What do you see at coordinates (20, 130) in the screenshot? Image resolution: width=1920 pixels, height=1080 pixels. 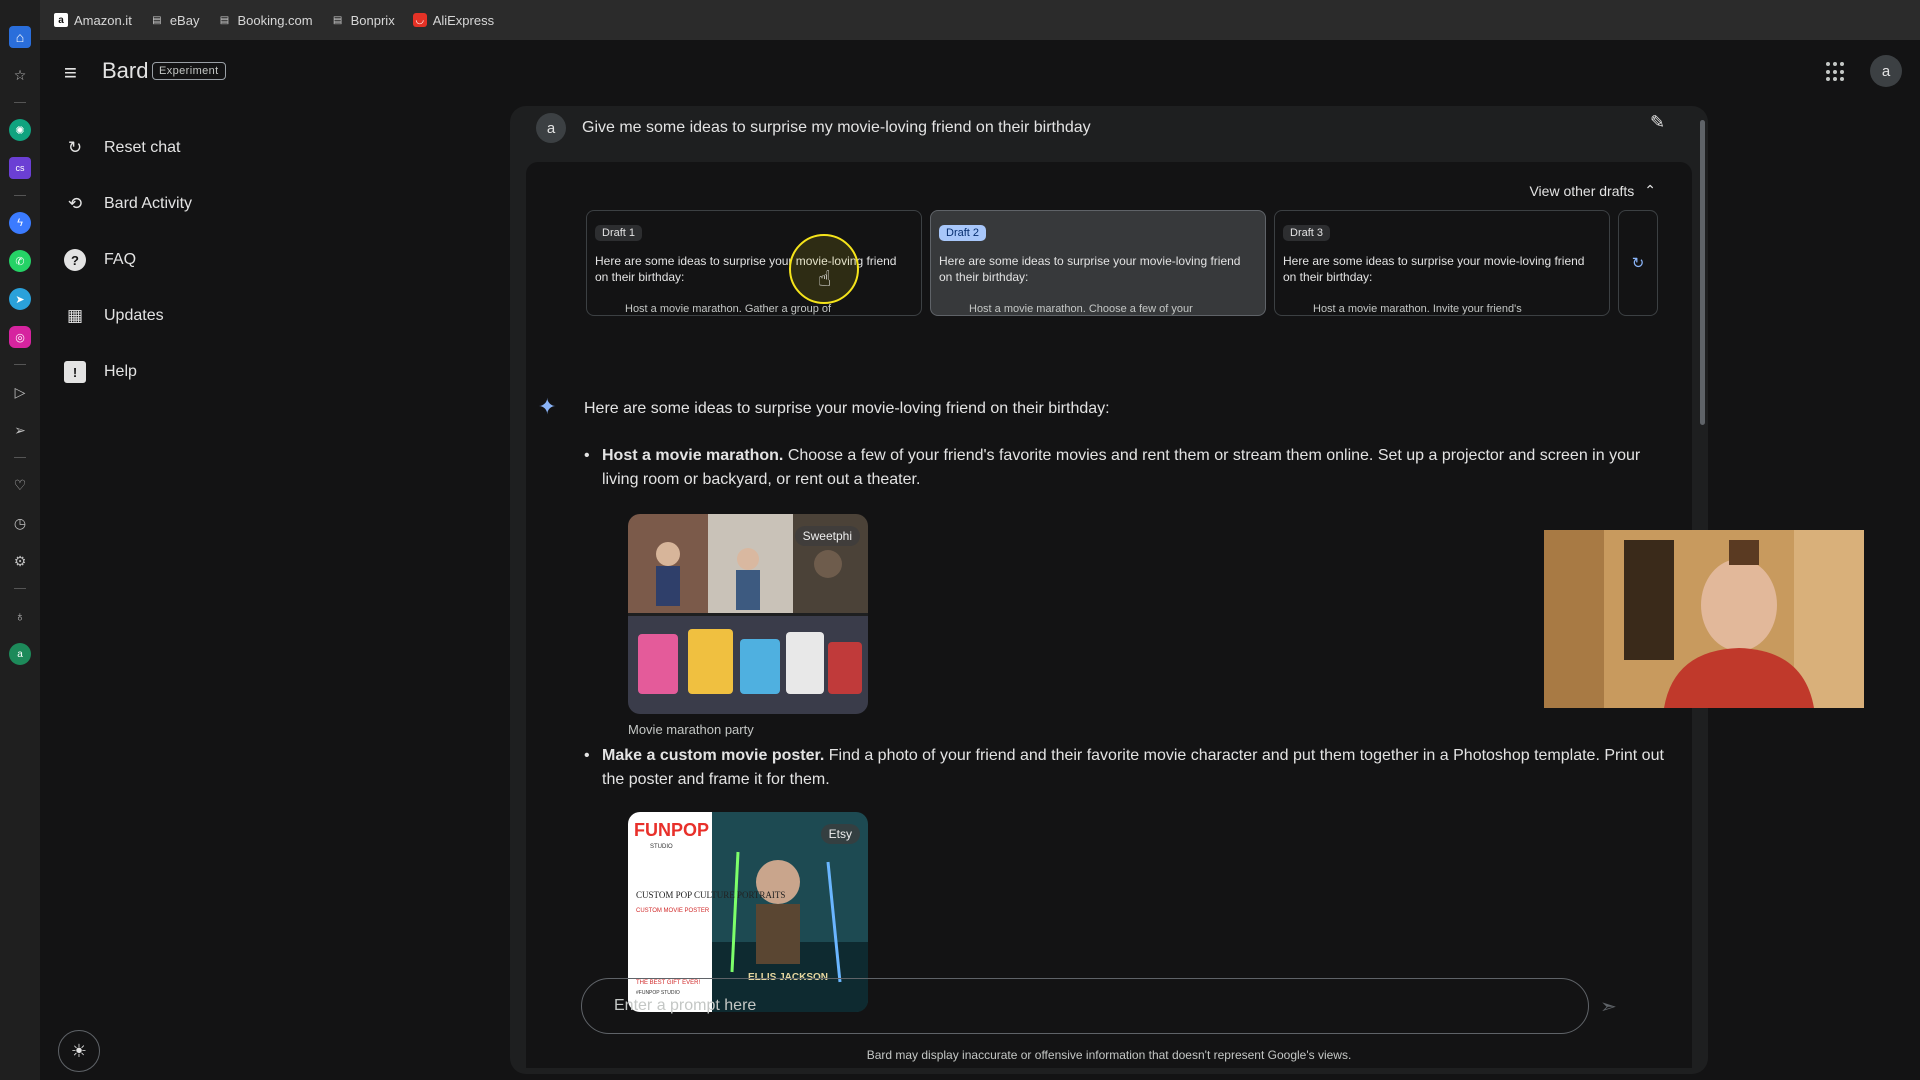 I see `chatgpt-icon: ✺` at bounding box center [20, 130].